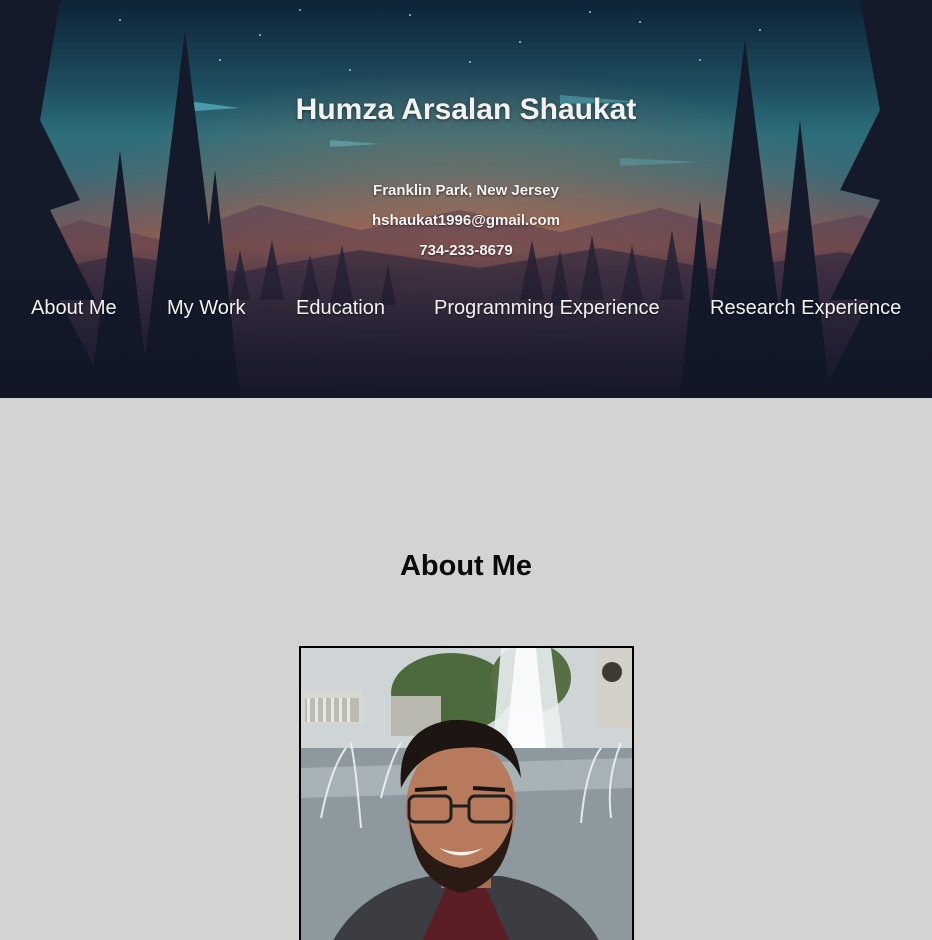 Image resolution: width=932 pixels, height=940 pixels. What do you see at coordinates (340, 308) in the screenshot?
I see `nav-item-education: Education` at bounding box center [340, 308].